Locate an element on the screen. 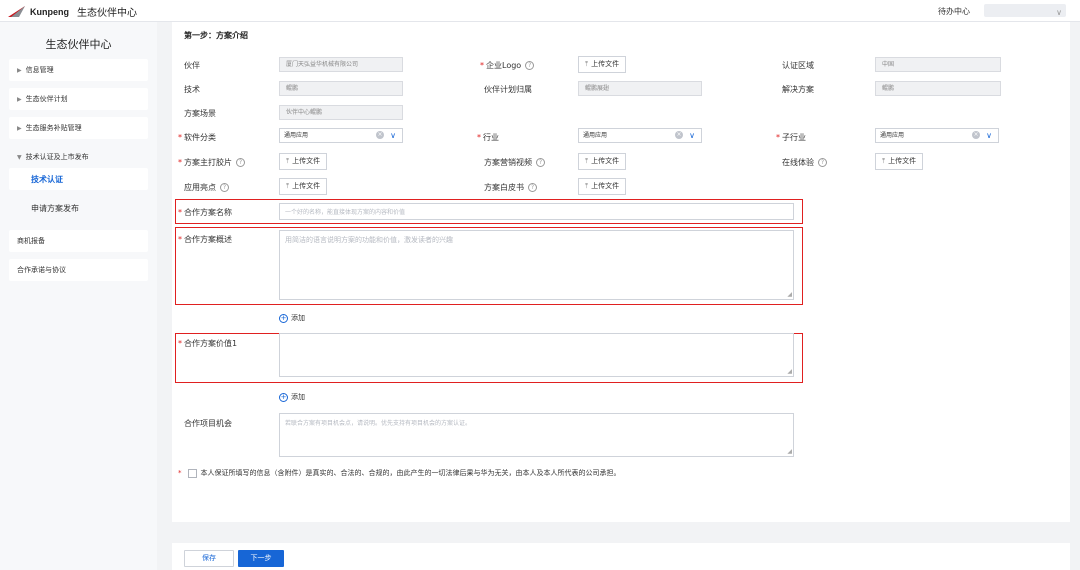 The image size is (1080, 570). user-menu: ∨ is located at coordinates (1025, 10).